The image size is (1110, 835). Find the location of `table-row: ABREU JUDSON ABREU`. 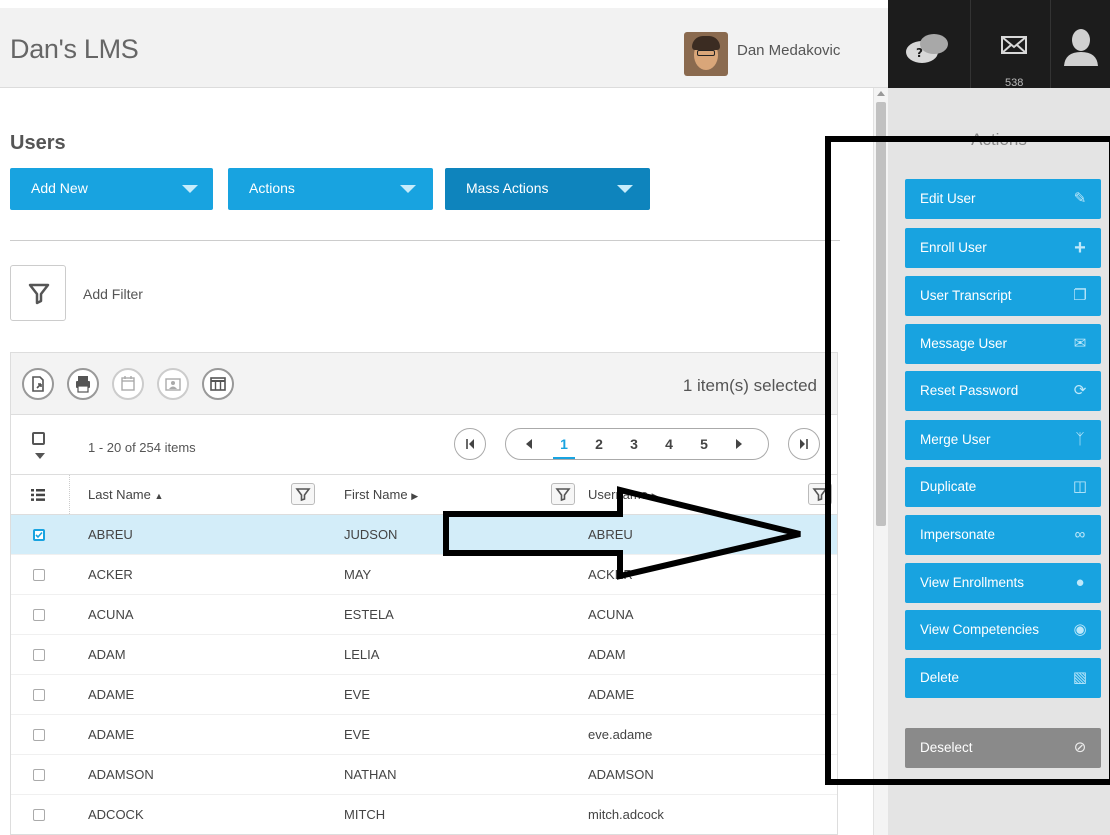

table-row: ABREU JUDSON ABREU is located at coordinates (424, 535).